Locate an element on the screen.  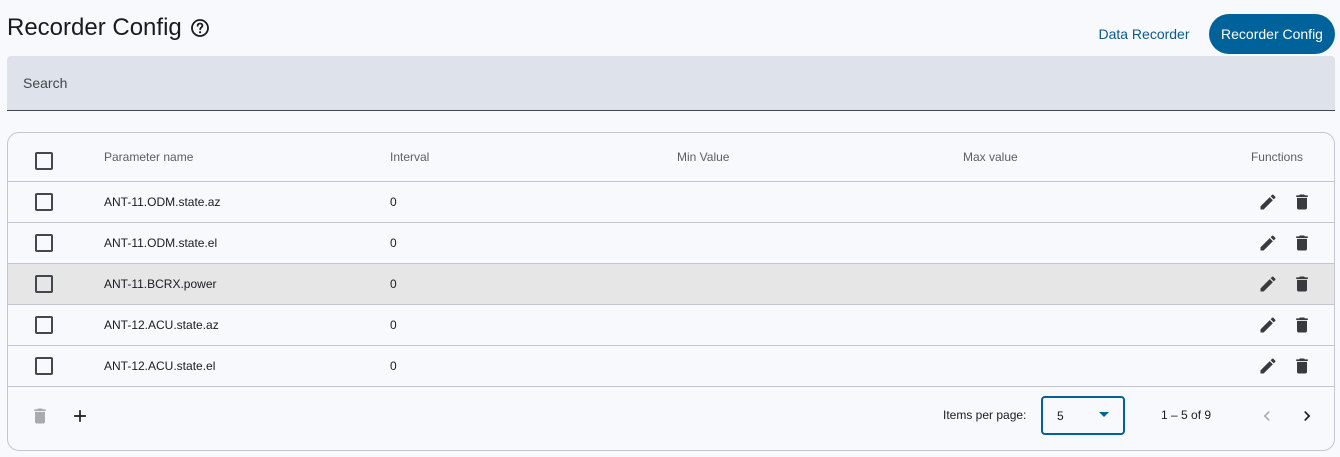
recorder-config-button: Recorder Config is located at coordinates (1272, 34).